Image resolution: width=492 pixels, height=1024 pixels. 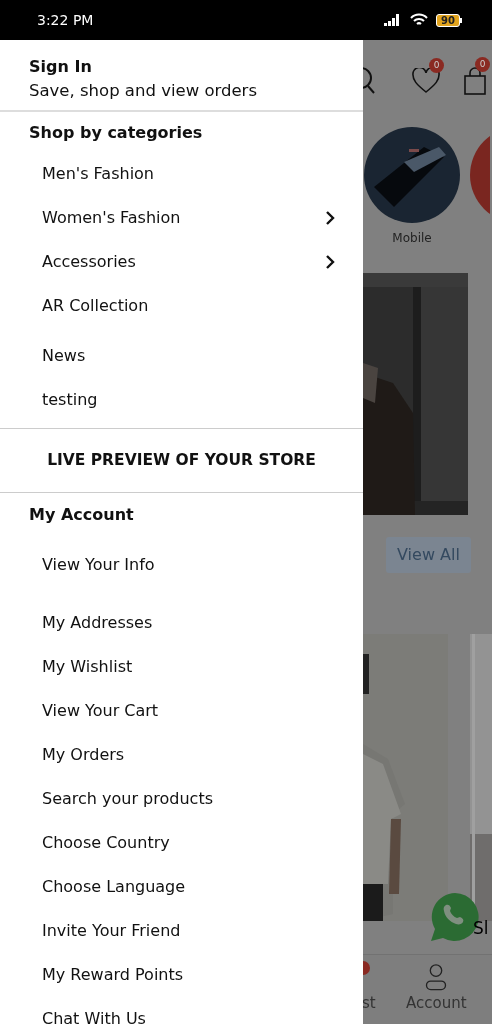 What do you see at coordinates (95, 305) in the screenshot?
I see `category-item: AR Collection` at bounding box center [95, 305].